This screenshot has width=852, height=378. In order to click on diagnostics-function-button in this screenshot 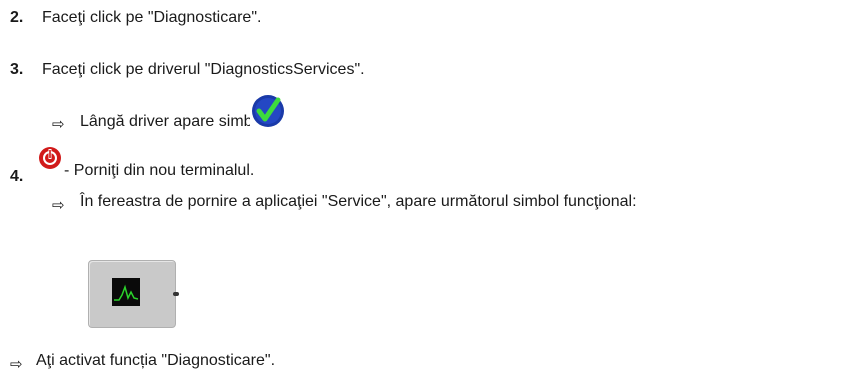, I will do `click(133, 294)`.